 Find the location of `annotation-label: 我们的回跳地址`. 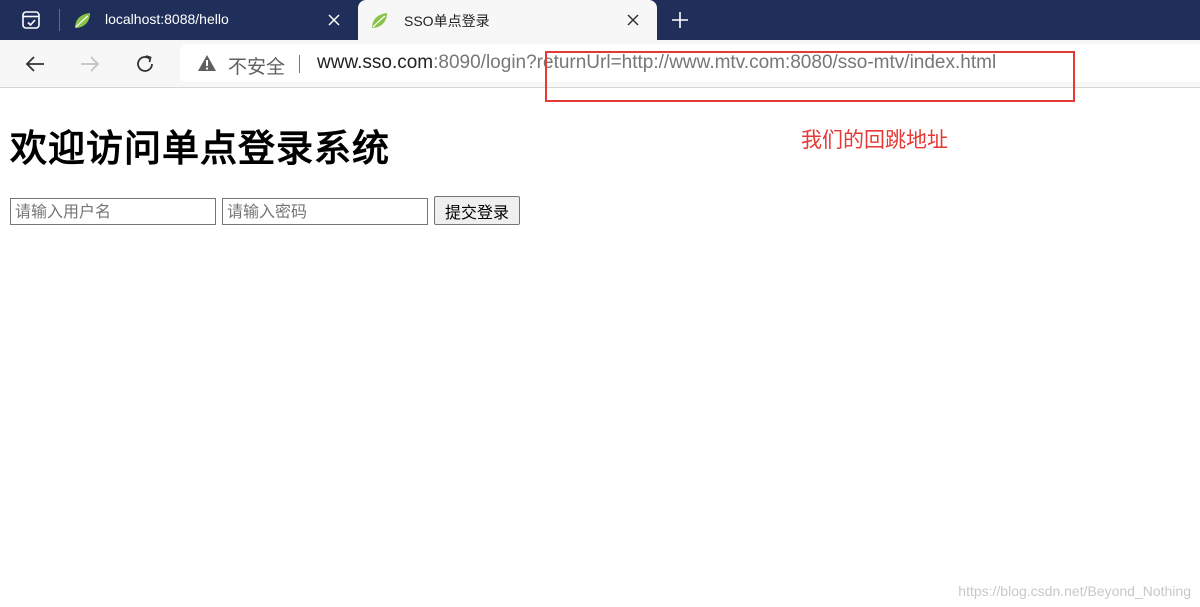

annotation-label: 我们的回跳地址 is located at coordinates (874, 140).